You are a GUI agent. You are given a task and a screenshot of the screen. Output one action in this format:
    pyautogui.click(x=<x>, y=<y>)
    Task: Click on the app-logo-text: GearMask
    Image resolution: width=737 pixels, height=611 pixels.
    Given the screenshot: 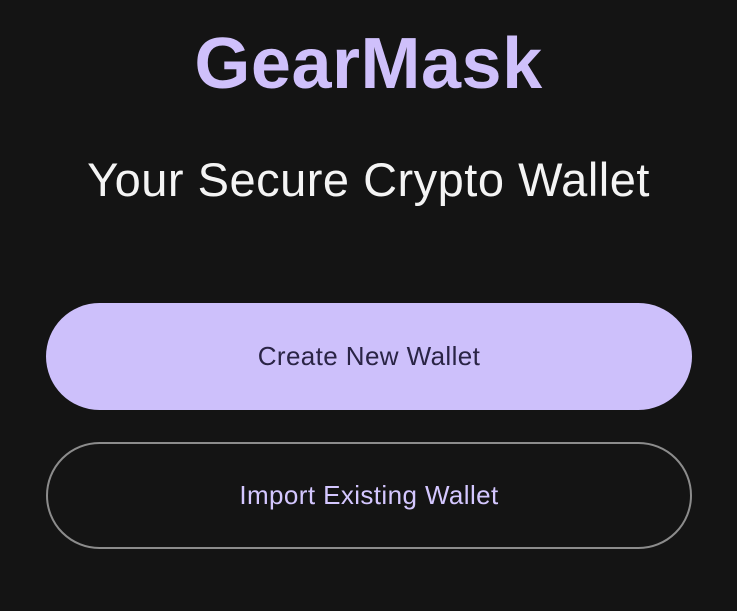 What is the action you would take?
    pyautogui.click(x=368, y=64)
    